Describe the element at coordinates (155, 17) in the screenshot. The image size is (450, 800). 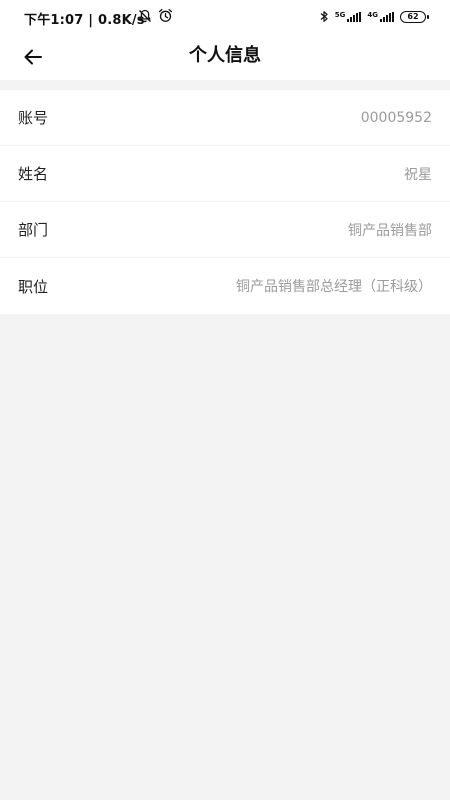
I see `status-left-icons` at that location.